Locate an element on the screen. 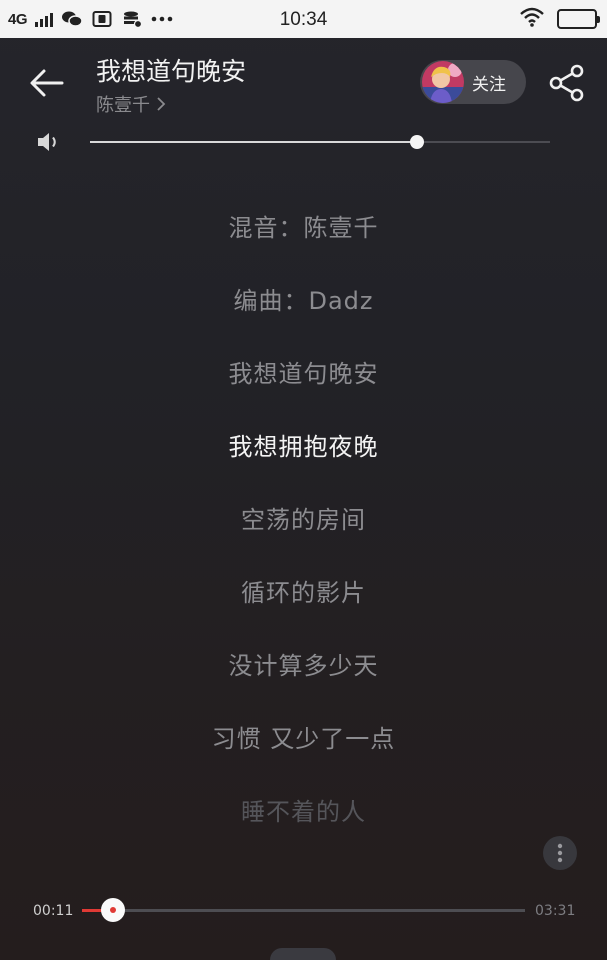 This screenshot has height=960, width=607. song-title: 我想道句晚安 is located at coordinates (171, 71).